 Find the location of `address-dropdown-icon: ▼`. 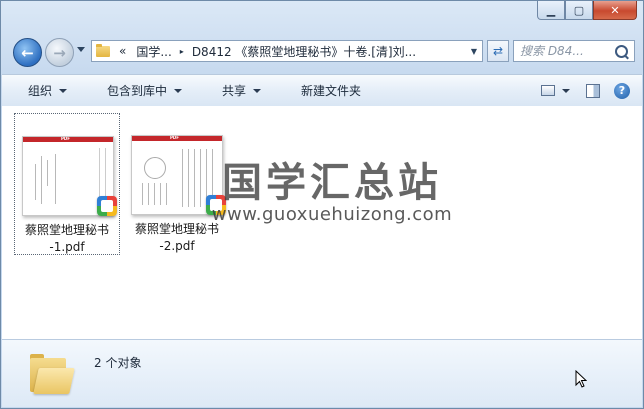

address-dropdown-icon: ▼ is located at coordinates (474, 51).